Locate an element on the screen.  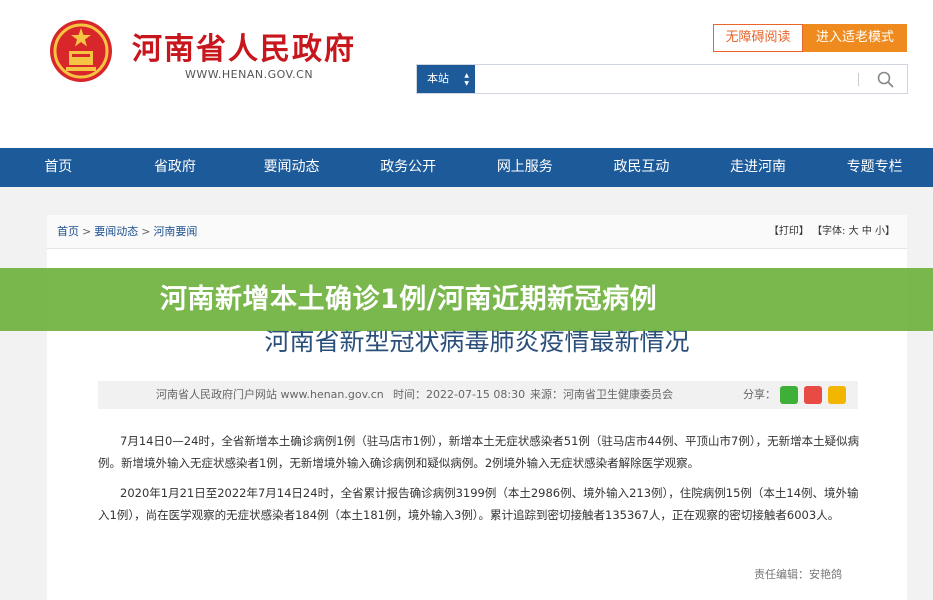
article-tools: 【打印】 【字体: 大 中 小】 is located at coordinates (832, 231).